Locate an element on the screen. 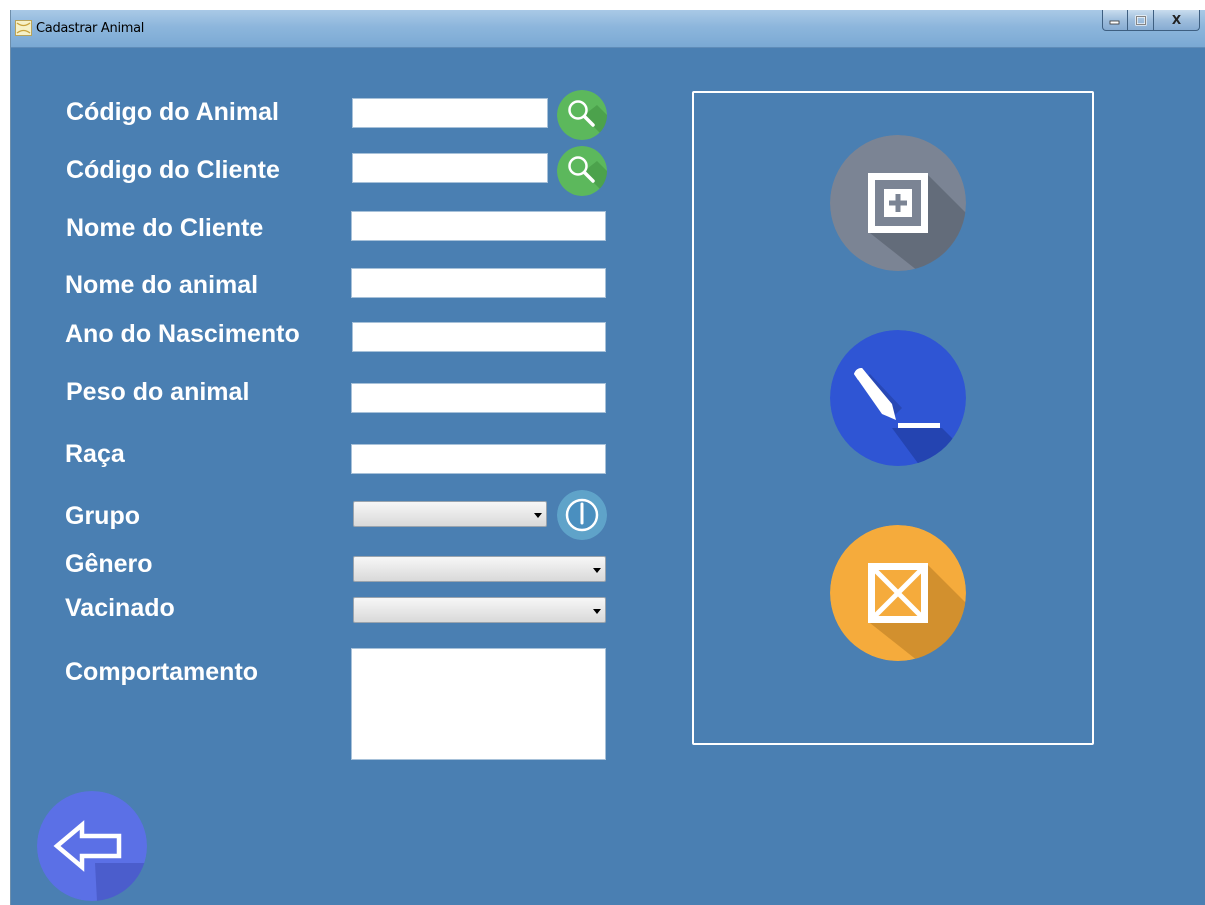  codigo-animal-label: Código do Animal is located at coordinates (172, 112).